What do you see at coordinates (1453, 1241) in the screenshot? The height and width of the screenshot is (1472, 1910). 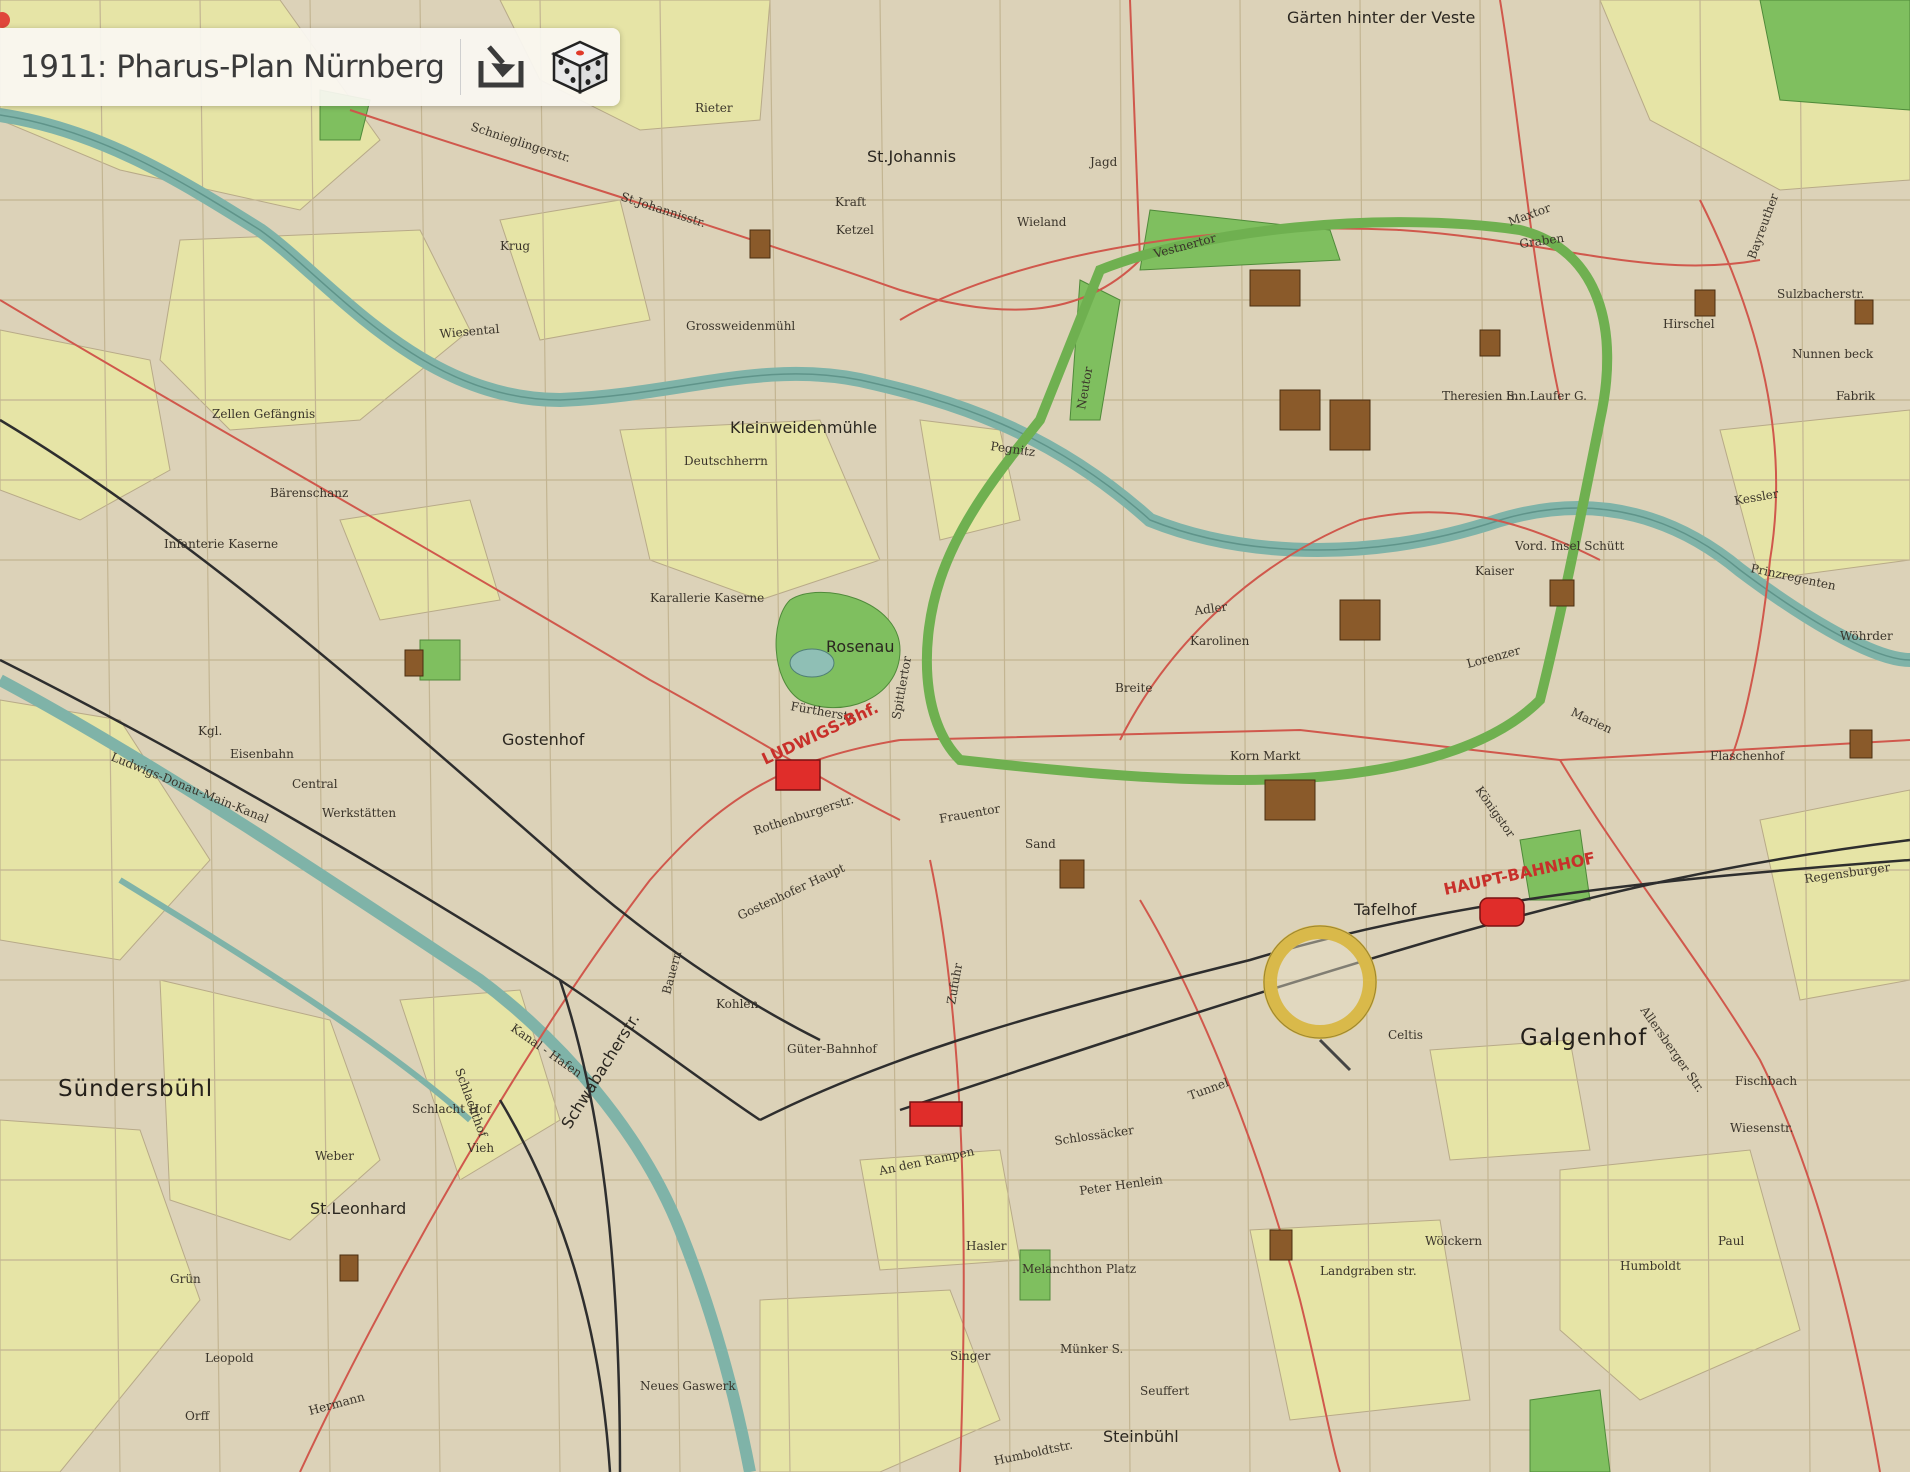 I see `label-woelckern: Wölckern` at bounding box center [1453, 1241].